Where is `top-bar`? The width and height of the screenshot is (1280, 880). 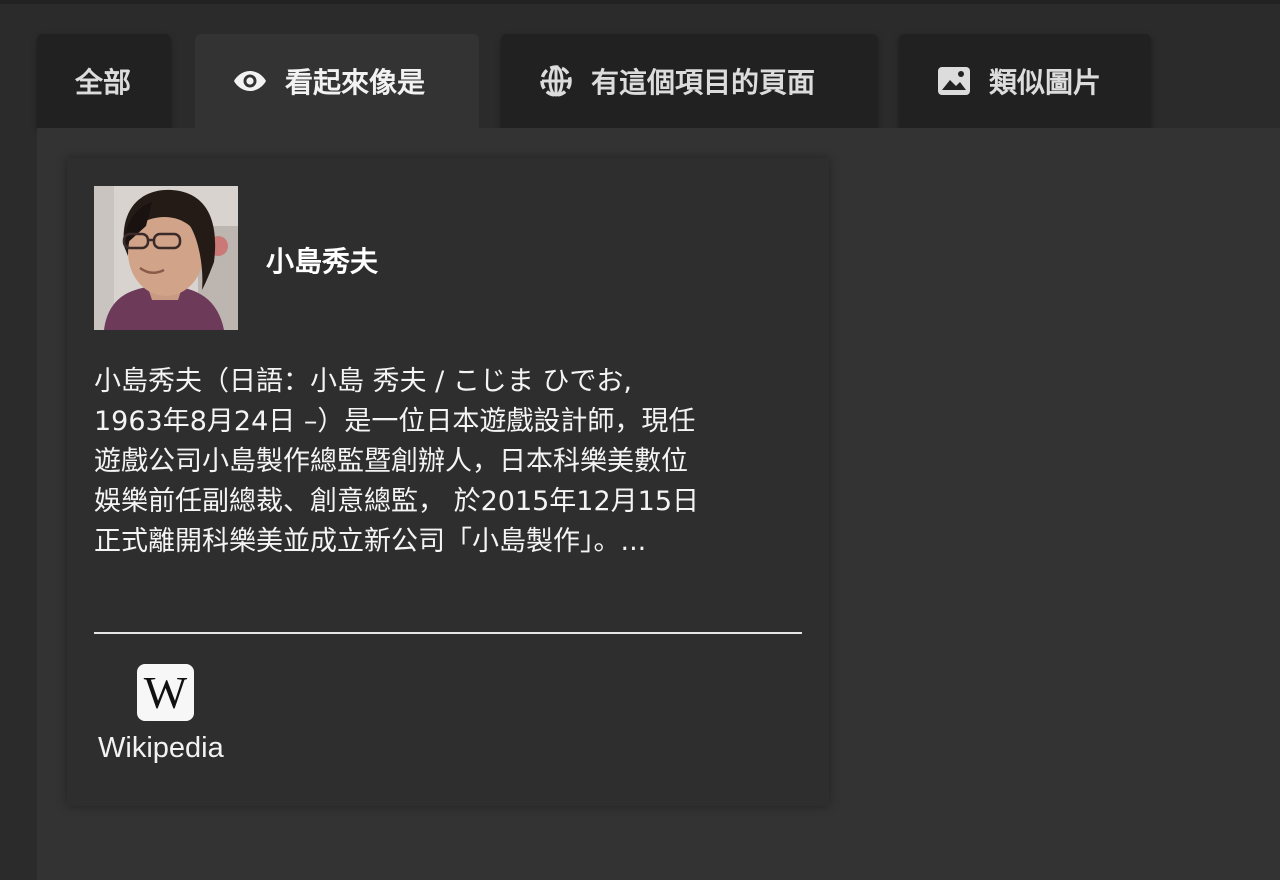 top-bar is located at coordinates (640, 2).